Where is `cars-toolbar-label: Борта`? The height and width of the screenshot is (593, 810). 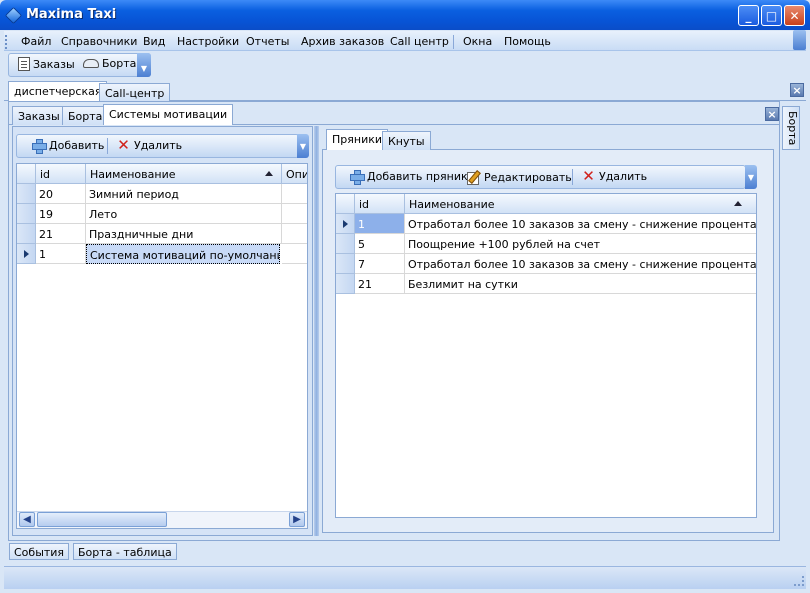 cars-toolbar-label: Борта is located at coordinates (119, 63).